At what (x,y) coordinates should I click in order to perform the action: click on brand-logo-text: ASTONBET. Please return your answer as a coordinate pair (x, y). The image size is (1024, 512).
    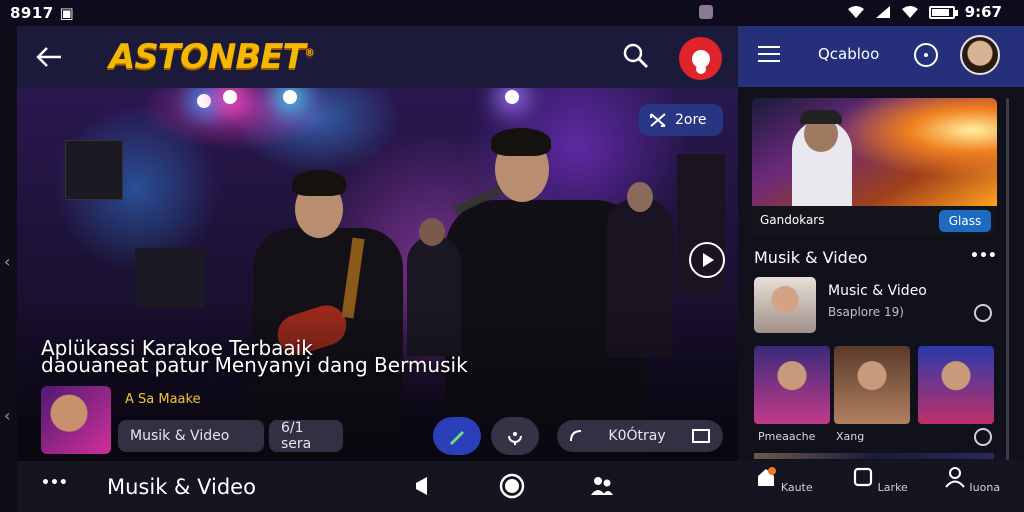
    Looking at the image, I should click on (207, 57).